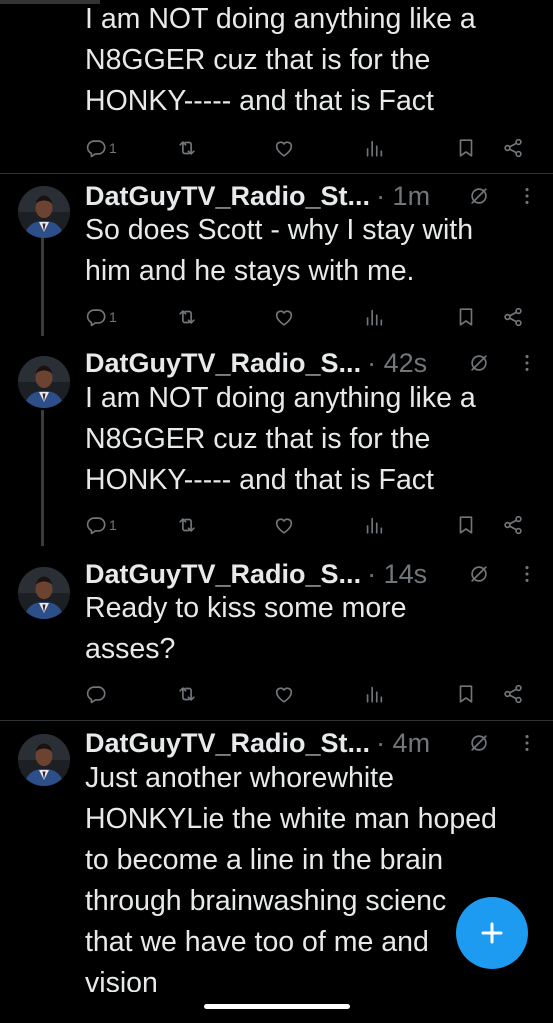 The height and width of the screenshot is (1023, 553). What do you see at coordinates (397, 574) in the screenshot?
I see `timestamp: · 14s` at bounding box center [397, 574].